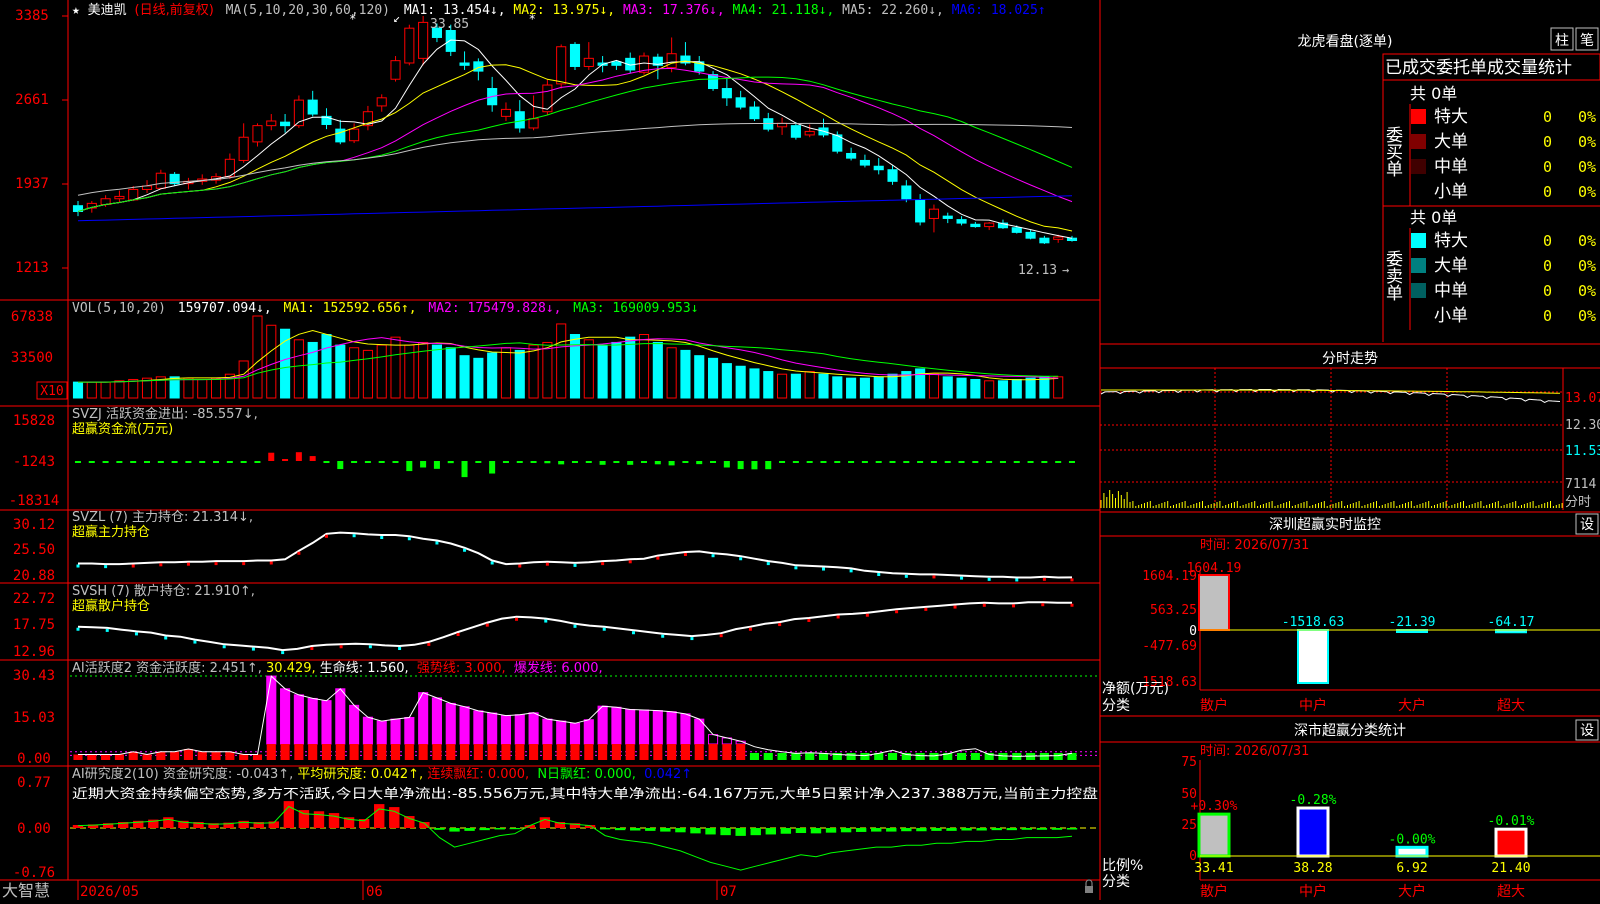 The height and width of the screenshot is (904, 1600). What do you see at coordinates (1578, 502) in the screenshot?
I see `intraday-unit: 分时` at bounding box center [1578, 502].